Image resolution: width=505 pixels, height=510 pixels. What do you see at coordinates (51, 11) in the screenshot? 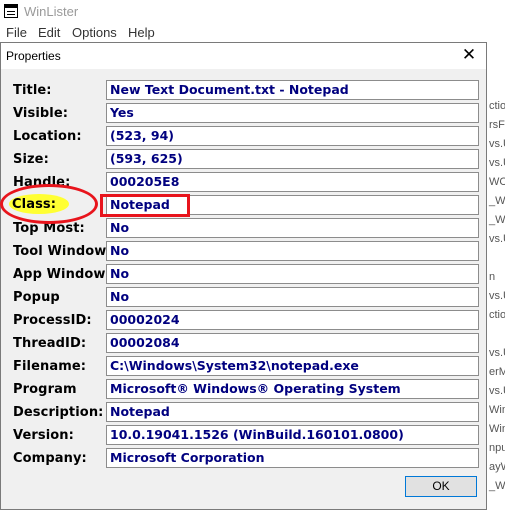
I see `main-window-title: WinLister` at bounding box center [51, 11].